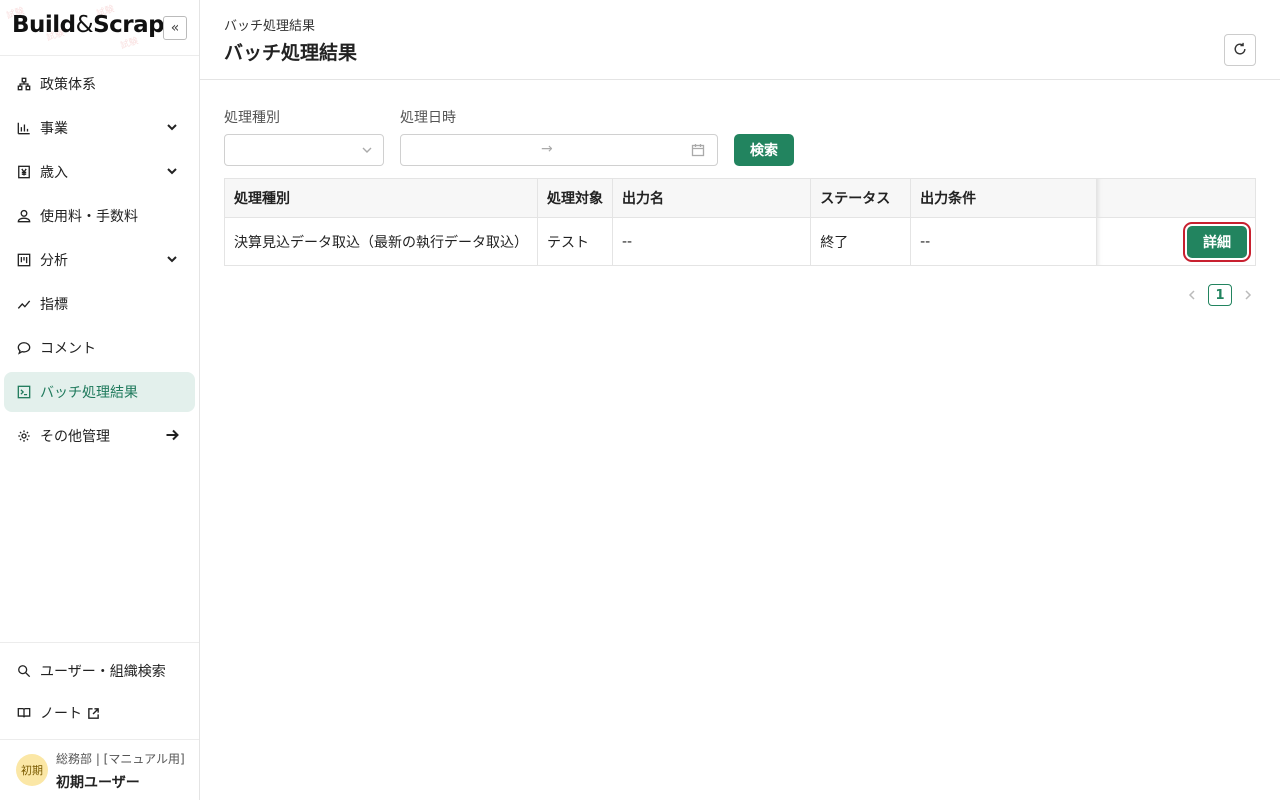 This screenshot has height=800, width=1280. I want to click on column-header-output-name: 出力名, so click(712, 198).